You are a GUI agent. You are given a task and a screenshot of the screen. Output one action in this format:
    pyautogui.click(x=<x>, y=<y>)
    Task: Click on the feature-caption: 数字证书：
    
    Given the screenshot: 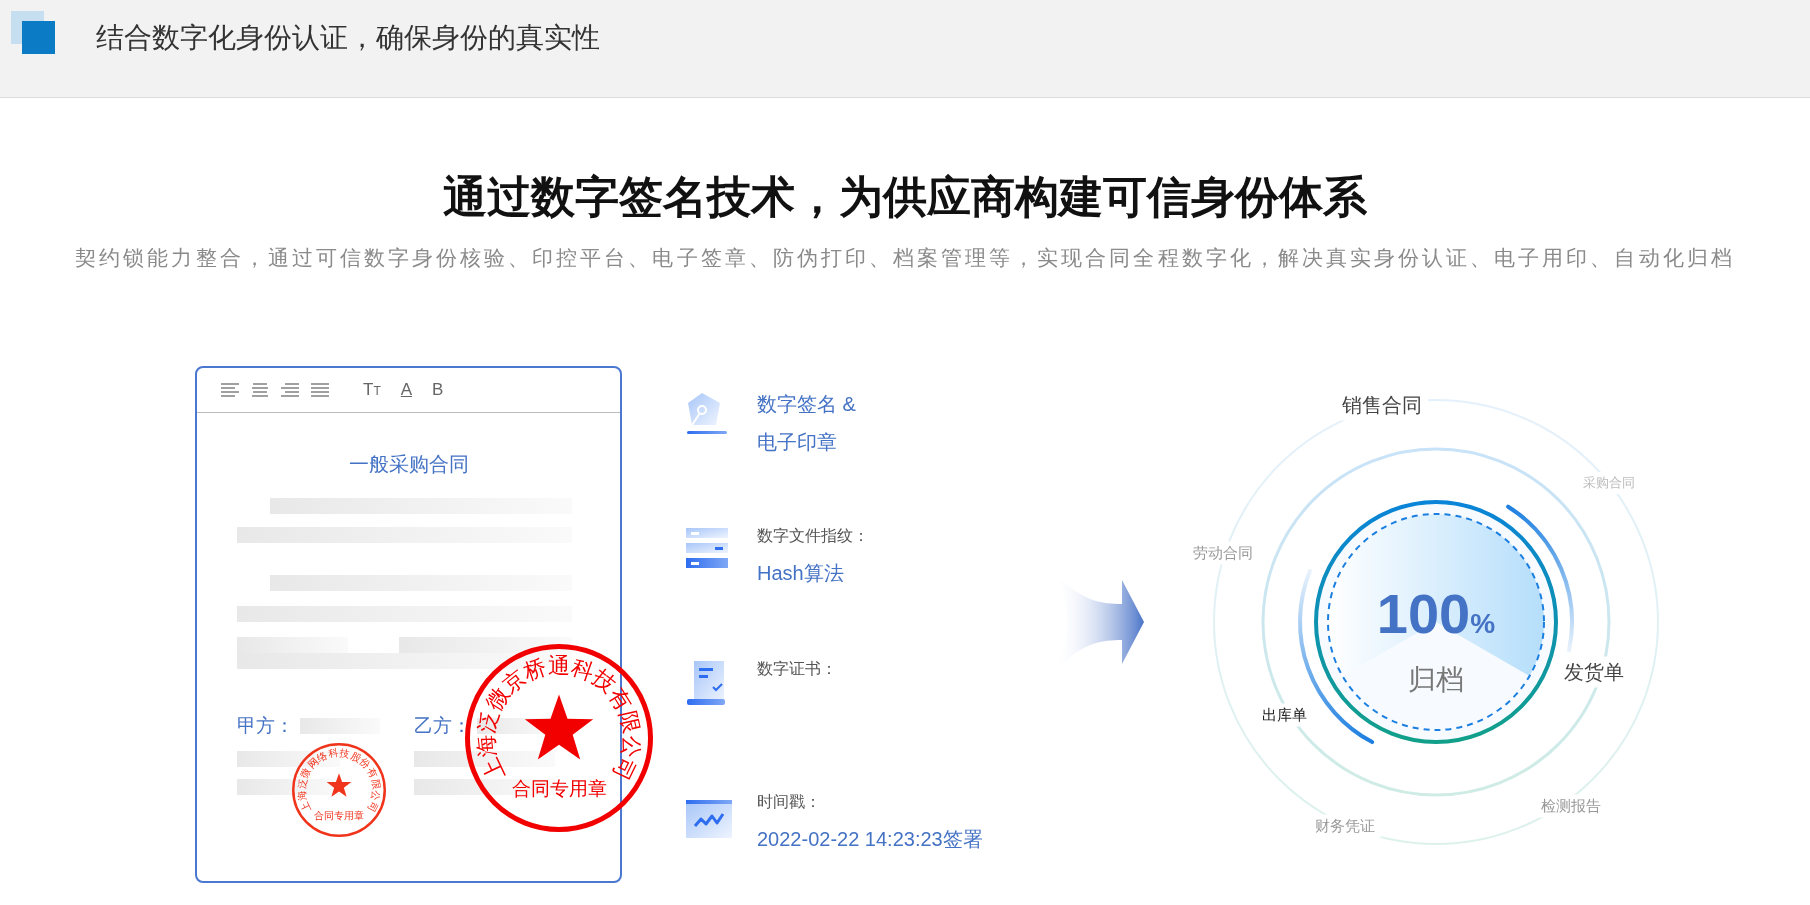 What is the action you would take?
    pyautogui.click(x=797, y=669)
    